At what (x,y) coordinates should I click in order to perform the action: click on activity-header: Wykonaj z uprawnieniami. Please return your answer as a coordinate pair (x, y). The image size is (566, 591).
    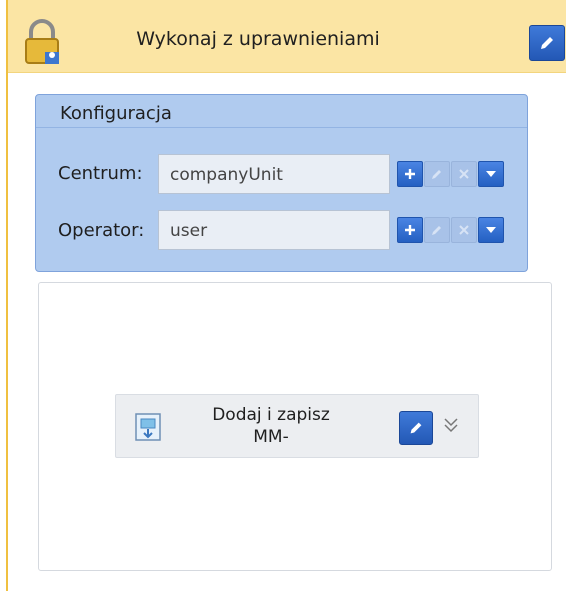
    Looking at the image, I should click on (287, 36).